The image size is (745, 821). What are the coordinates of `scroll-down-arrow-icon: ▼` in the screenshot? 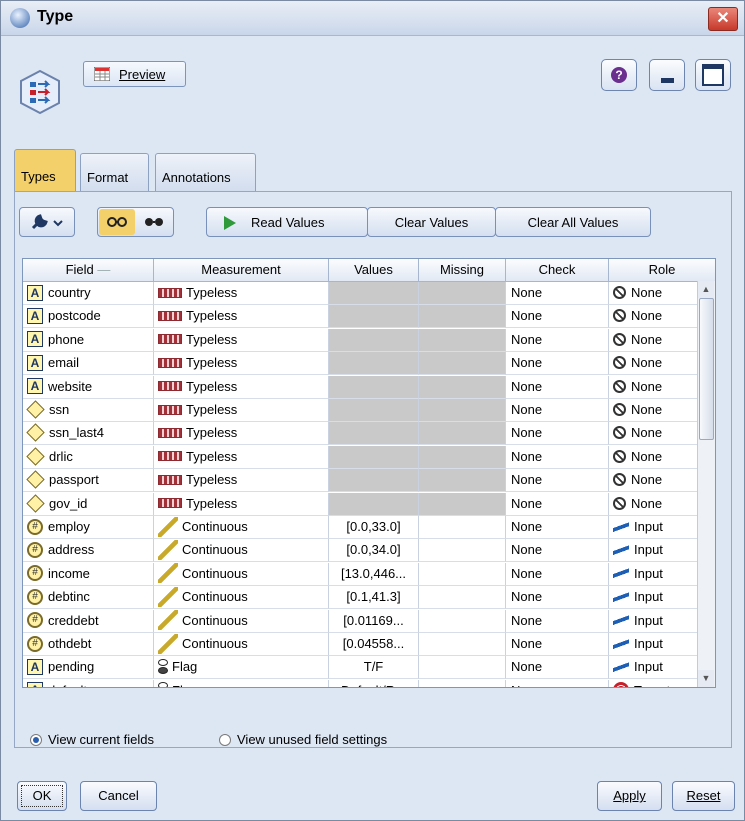 It's located at (706, 678).